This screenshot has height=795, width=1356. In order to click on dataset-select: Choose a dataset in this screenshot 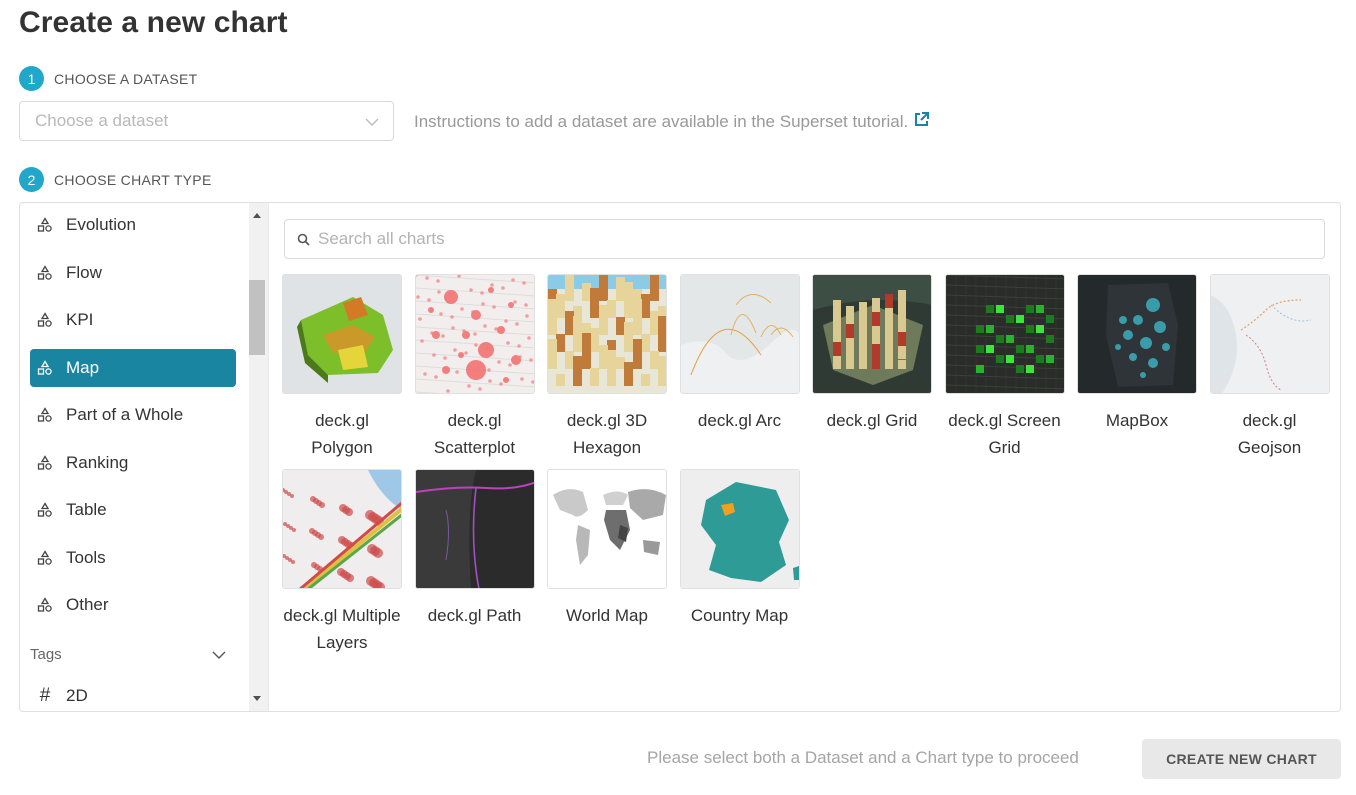, I will do `click(206, 121)`.